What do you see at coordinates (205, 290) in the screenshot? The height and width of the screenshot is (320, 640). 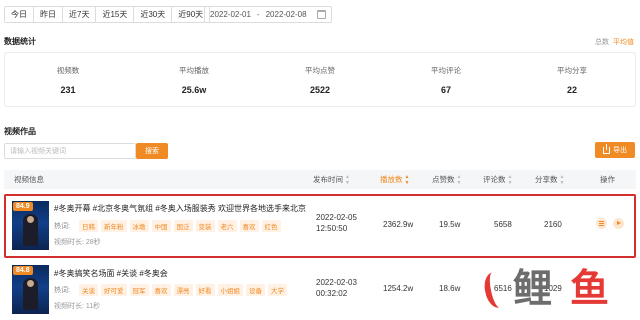 I see `hot-word-tag: 好看` at bounding box center [205, 290].